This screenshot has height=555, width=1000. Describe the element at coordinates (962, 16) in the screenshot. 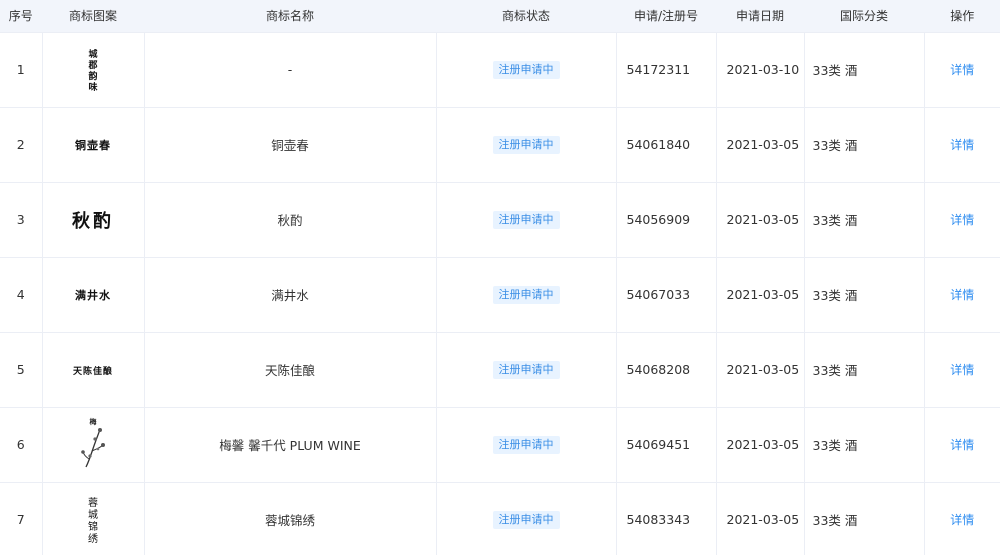

I see `header-action: 操作` at that location.